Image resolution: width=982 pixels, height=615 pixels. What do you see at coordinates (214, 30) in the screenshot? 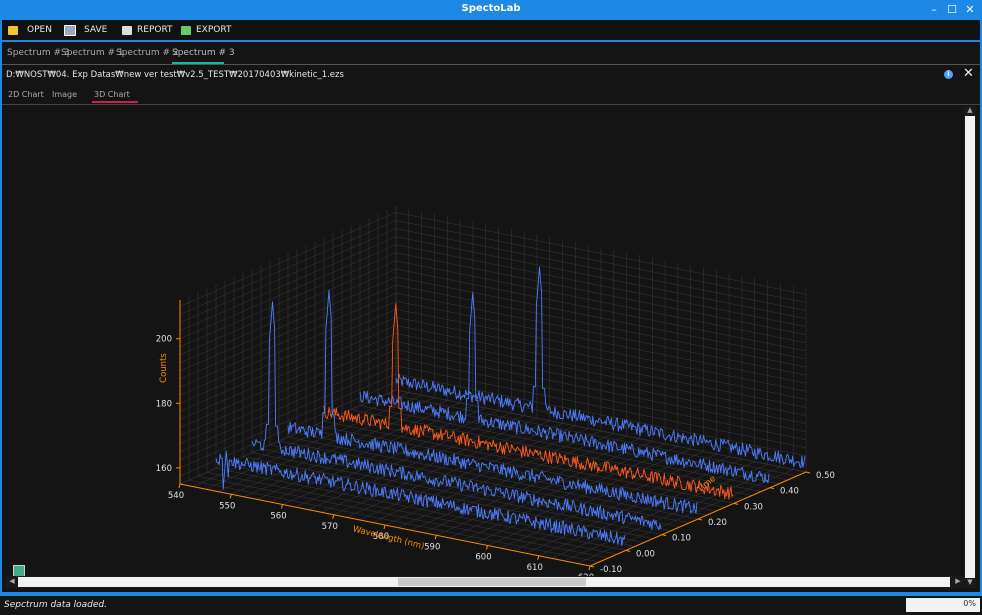
I see `export-label: EXPORT` at bounding box center [214, 30].